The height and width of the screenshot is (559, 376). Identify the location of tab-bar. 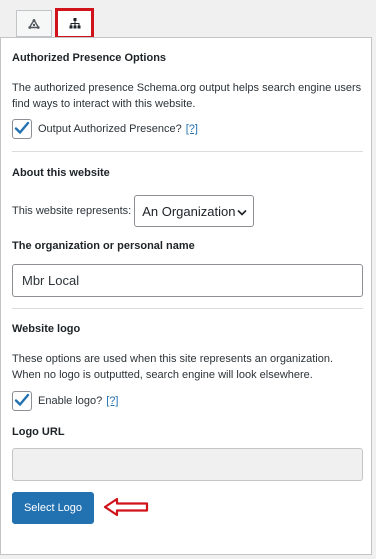
(188, 19).